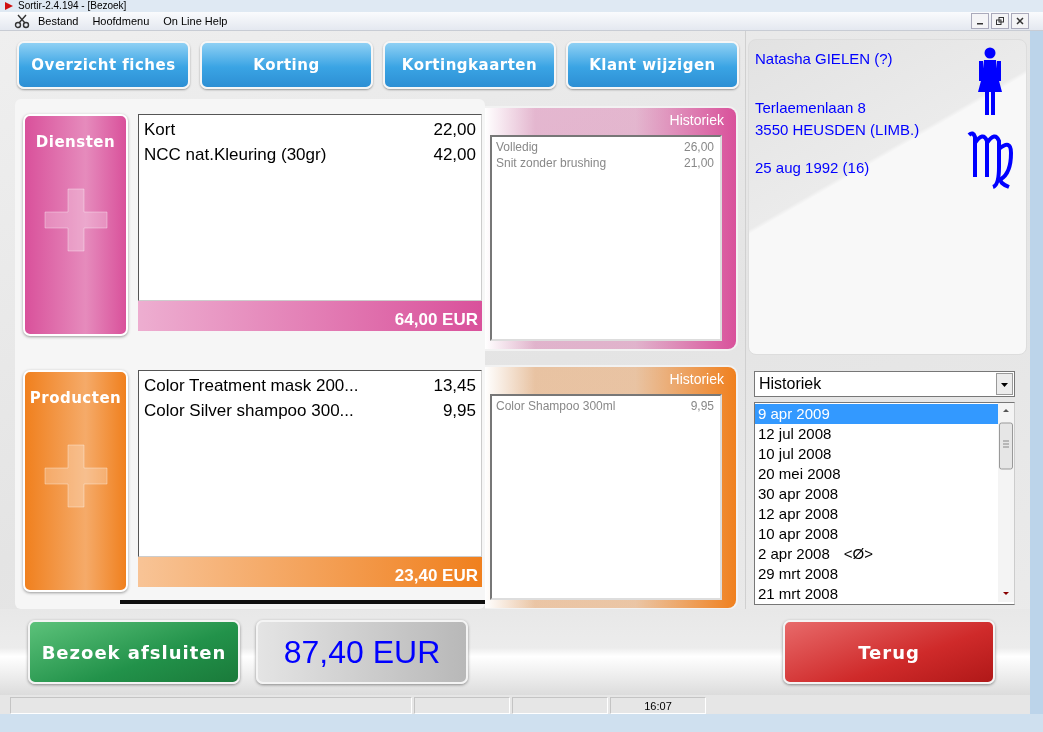 This screenshot has height=732, width=1043. Describe the element at coordinates (556, 406) in the screenshot. I see `history-item: Color Shampoo 300ml` at that location.